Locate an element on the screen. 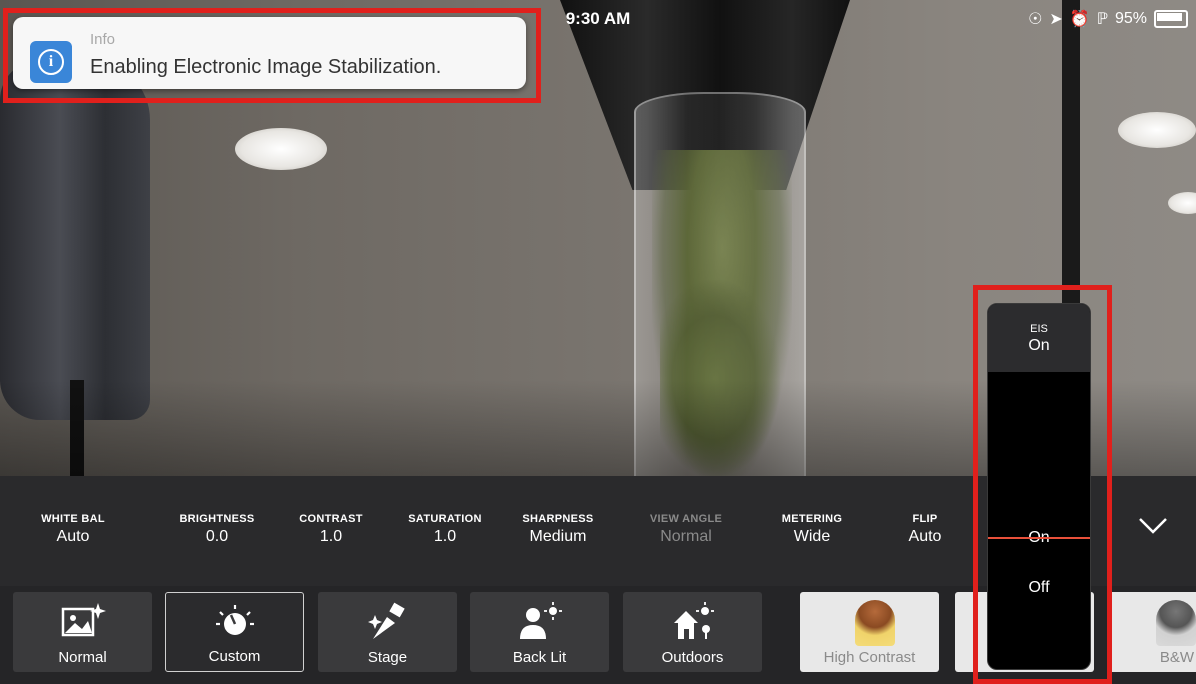 This screenshot has width=1196, height=684. battery-icon is located at coordinates (1171, 19).